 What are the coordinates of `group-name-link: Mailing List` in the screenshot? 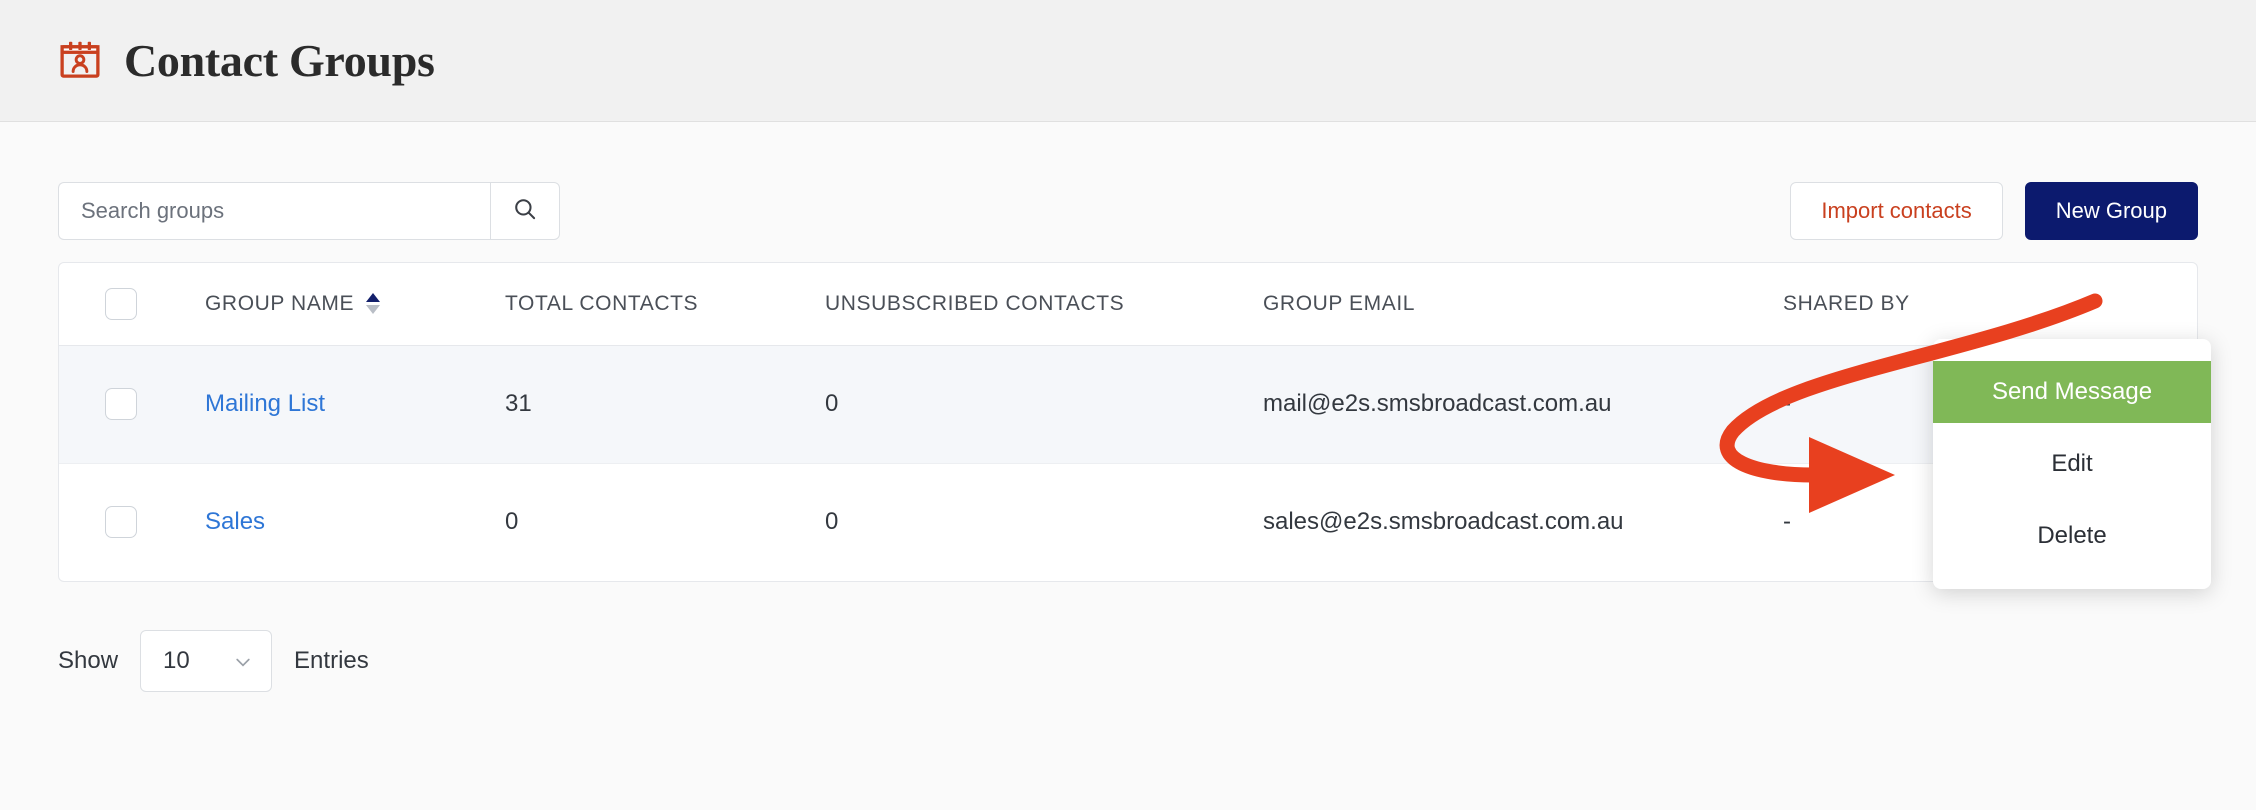 It's located at (265, 403).